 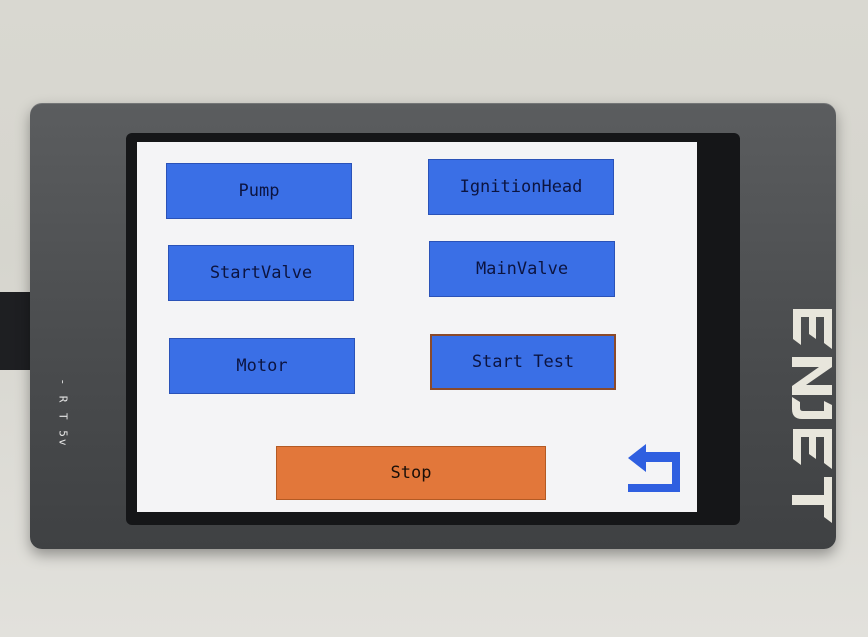 I want to click on motor-button: Motor, so click(x=262, y=366).